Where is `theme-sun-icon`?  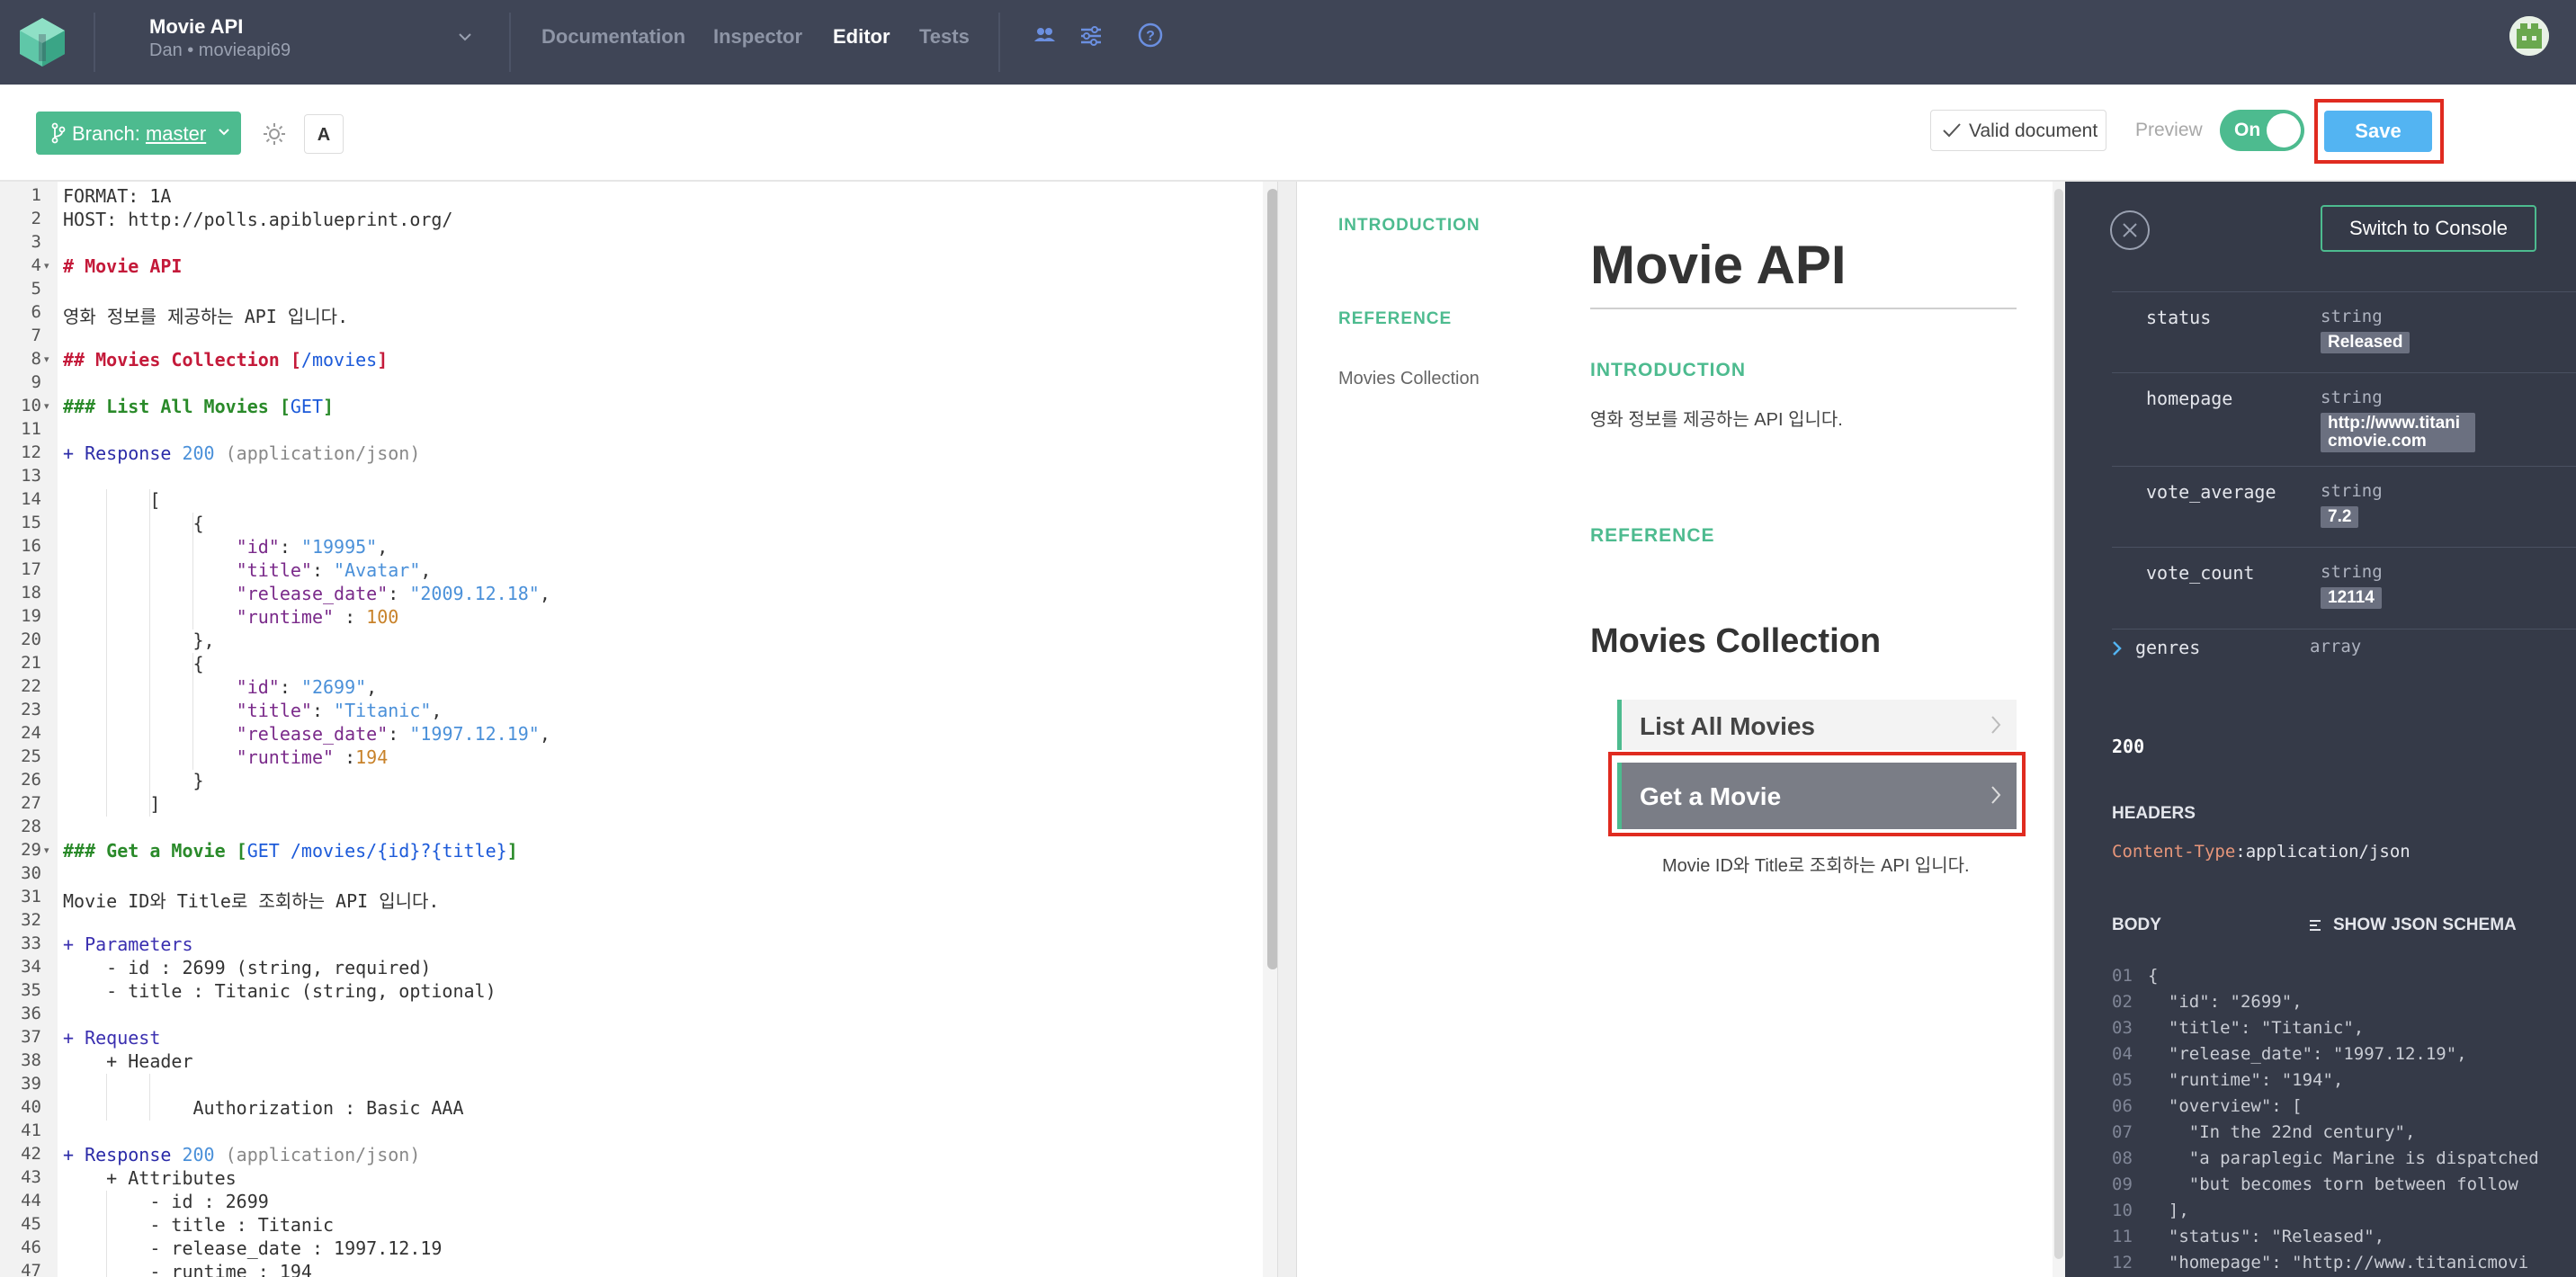 theme-sun-icon is located at coordinates (274, 134).